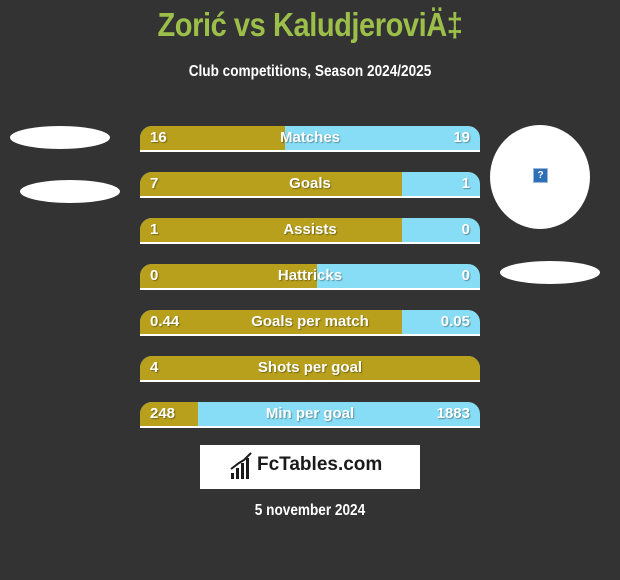  I want to click on stat-label: Hattricks, so click(310, 275).